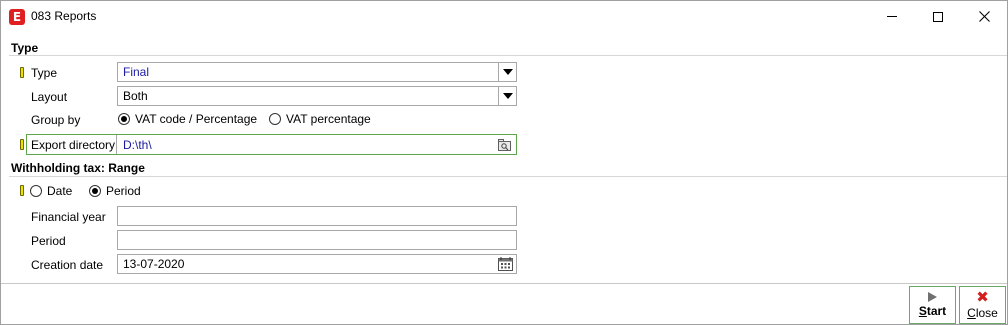 The width and height of the screenshot is (1008, 325). I want to click on group-by-option-label: VAT code / Percentage, so click(196, 119).